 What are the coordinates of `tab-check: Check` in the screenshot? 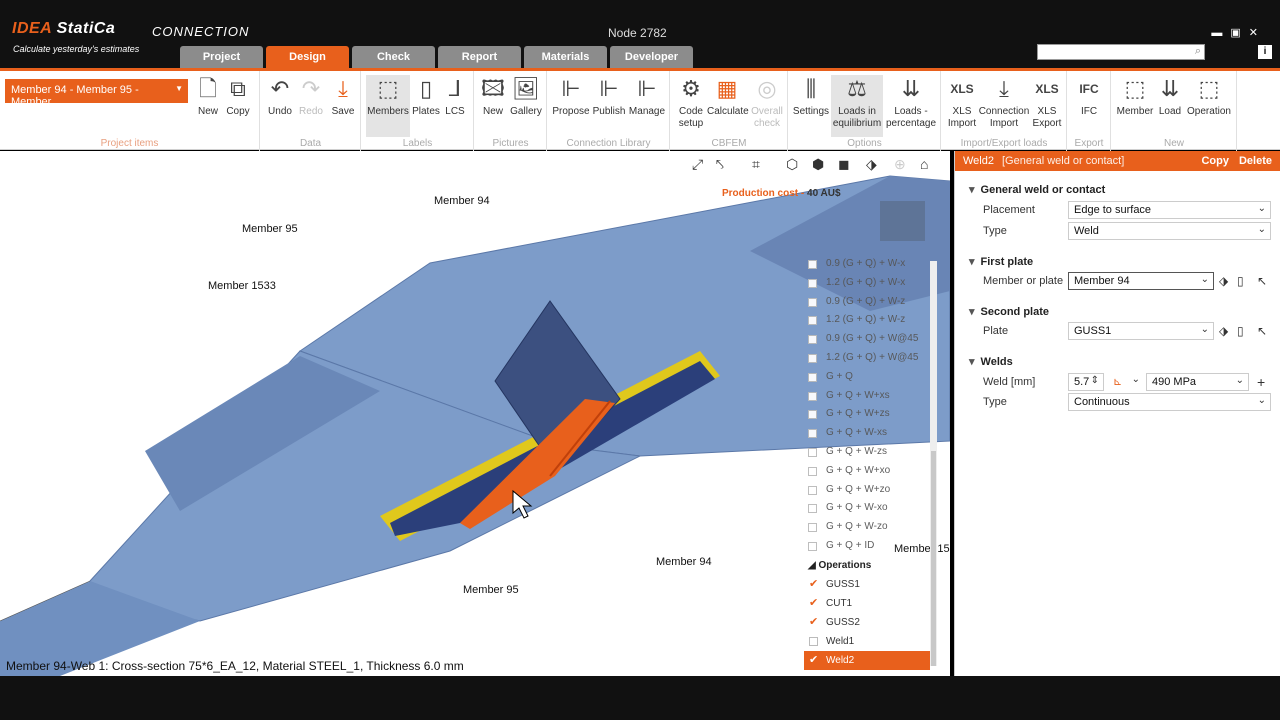 It's located at (393, 57).